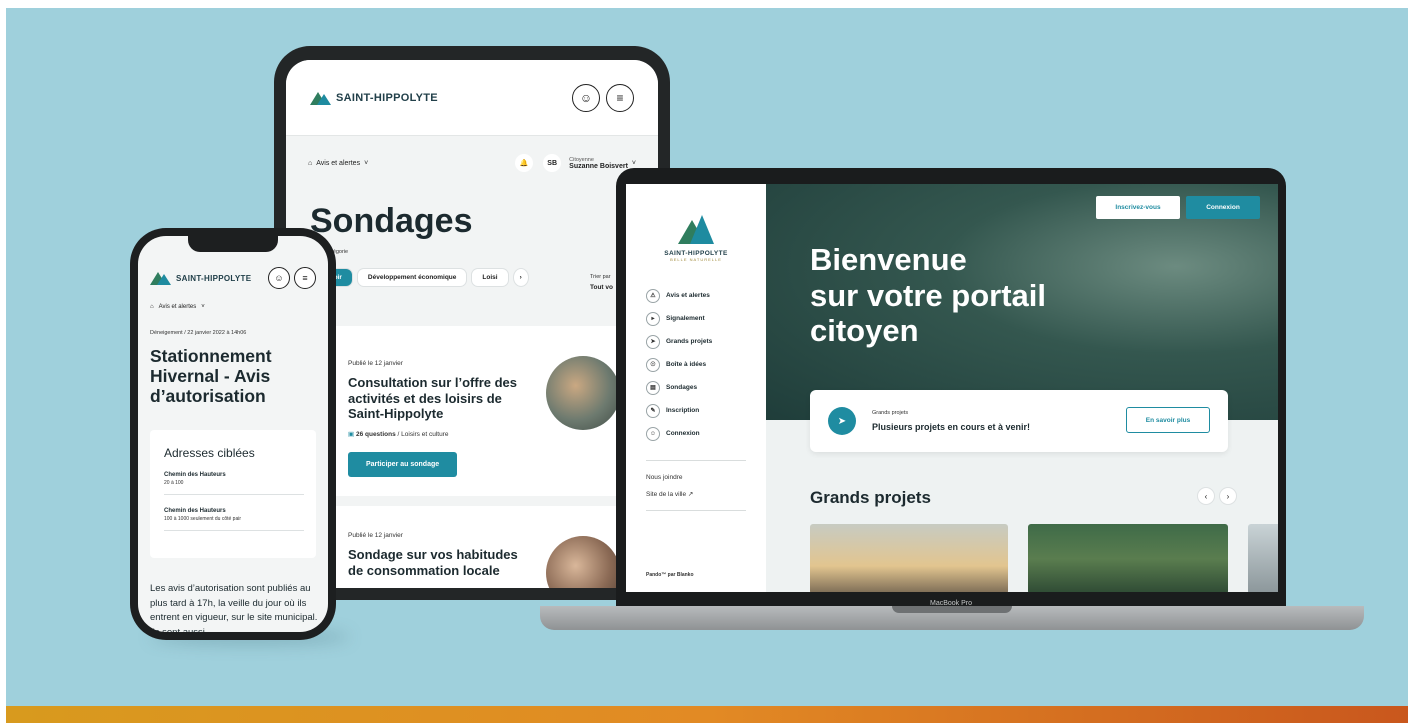 The image size is (1414, 723). Describe the element at coordinates (696, 238) in the screenshot. I see `sidebar-logo: SAINT-HIPPOLYTE BELLE NATURELLE` at that location.